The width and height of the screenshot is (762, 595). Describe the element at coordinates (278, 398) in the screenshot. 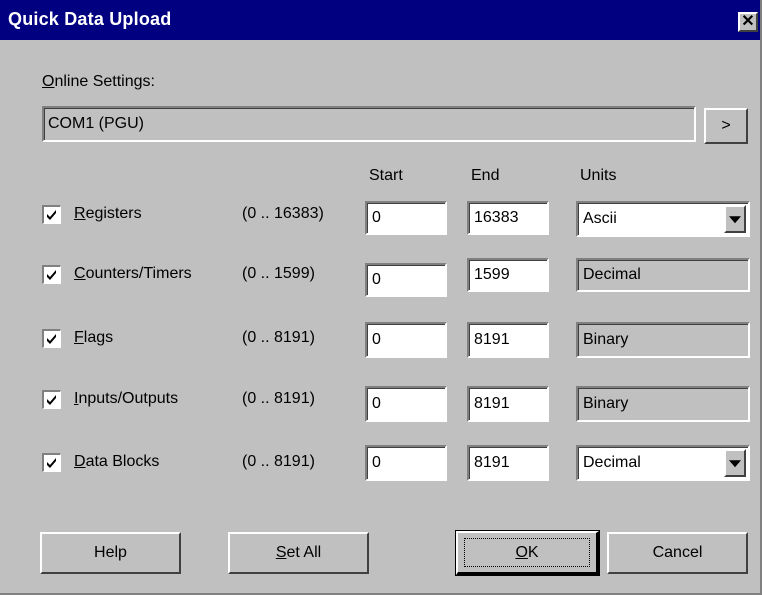

I see `inputs-outputs-range: (0 .. 8191)` at that location.